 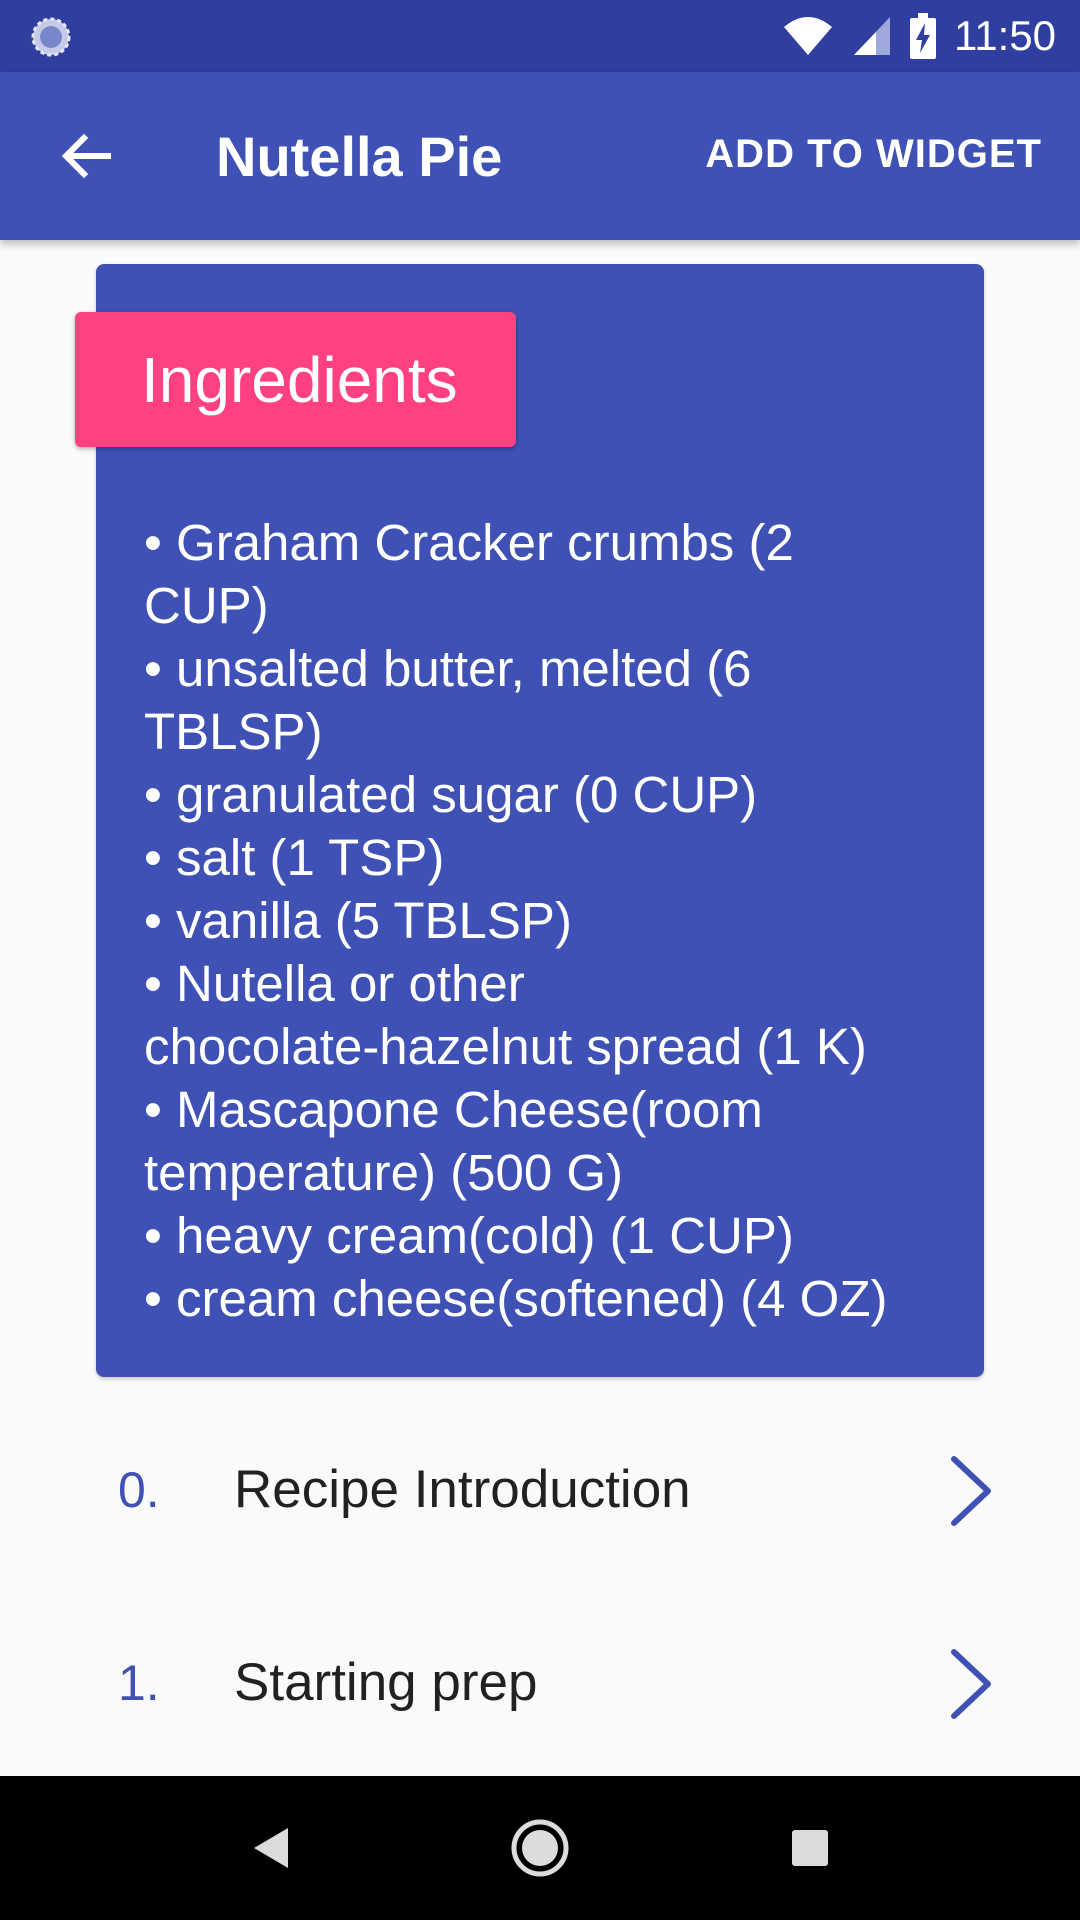 I want to click on ingredient-line: • salt (1 TSP), so click(x=294, y=857).